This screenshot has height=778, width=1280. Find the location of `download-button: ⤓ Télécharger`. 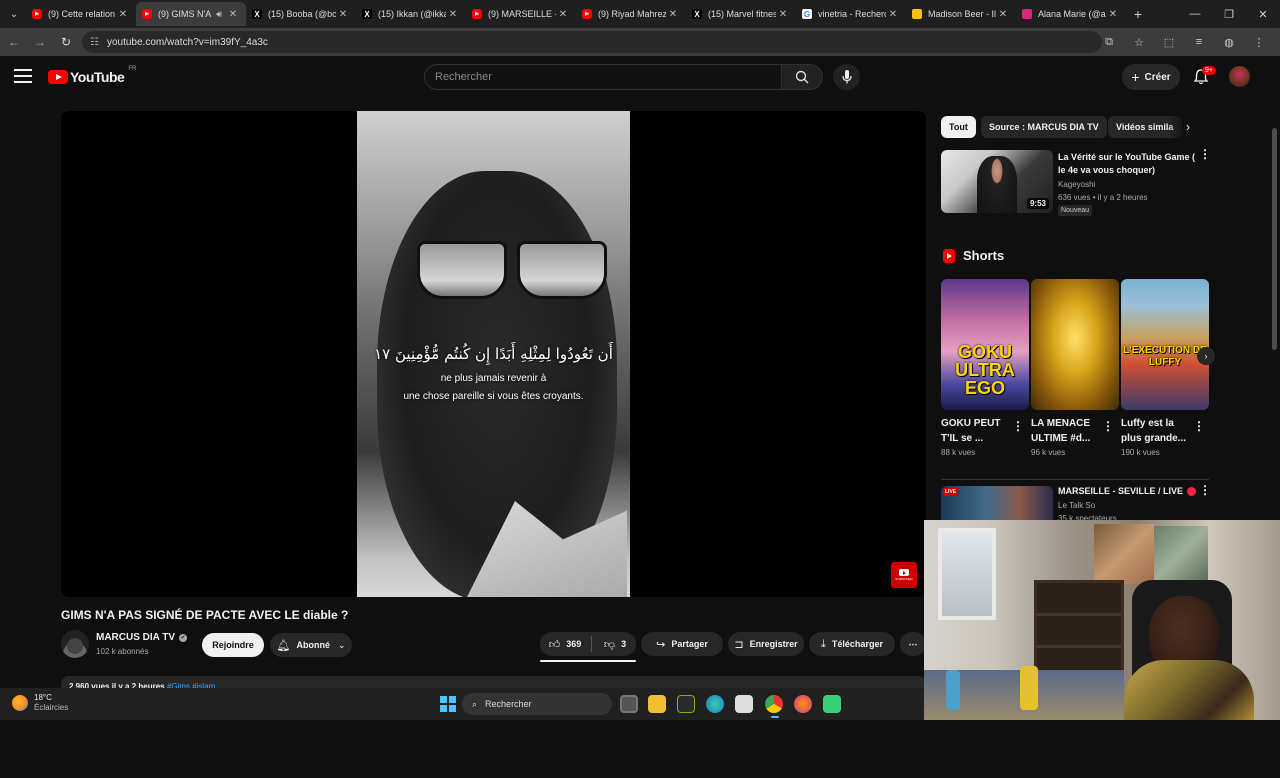

download-button: ⤓ Télécharger is located at coordinates (852, 644).